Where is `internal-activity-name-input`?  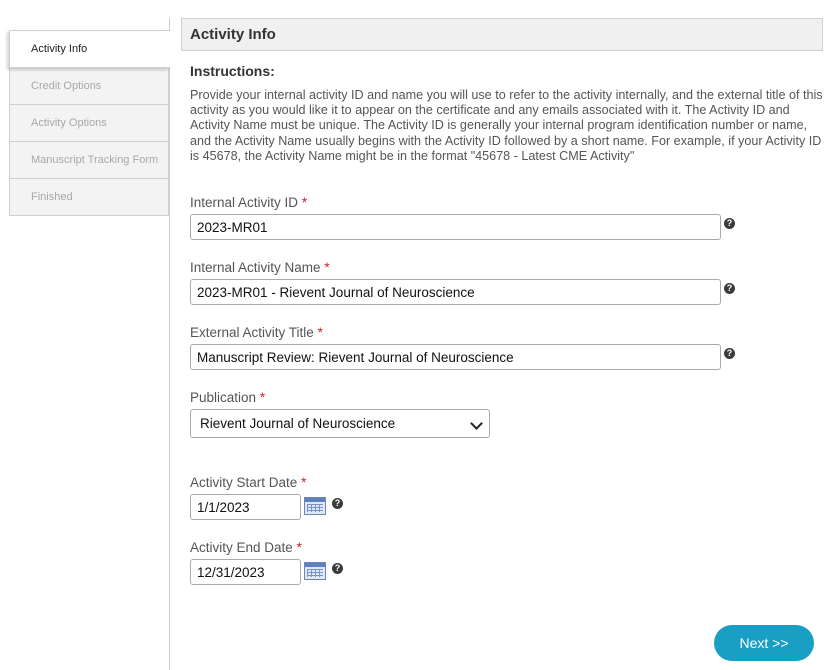
internal-activity-name-input is located at coordinates (455, 292).